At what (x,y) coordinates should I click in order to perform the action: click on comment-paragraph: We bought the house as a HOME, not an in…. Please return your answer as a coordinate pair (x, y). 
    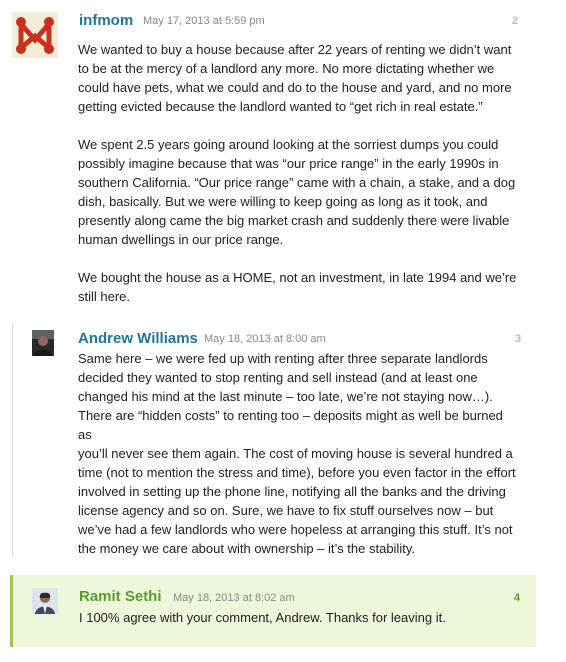
    Looking at the image, I should click on (297, 287).